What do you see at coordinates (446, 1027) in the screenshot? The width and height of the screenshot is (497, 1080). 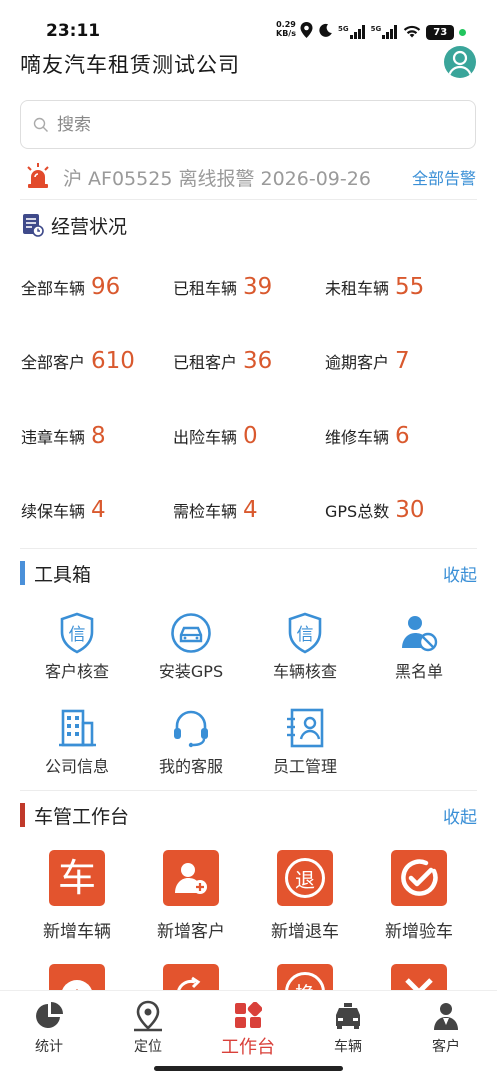 I see `tab-customers: 客户` at bounding box center [446, 1027].